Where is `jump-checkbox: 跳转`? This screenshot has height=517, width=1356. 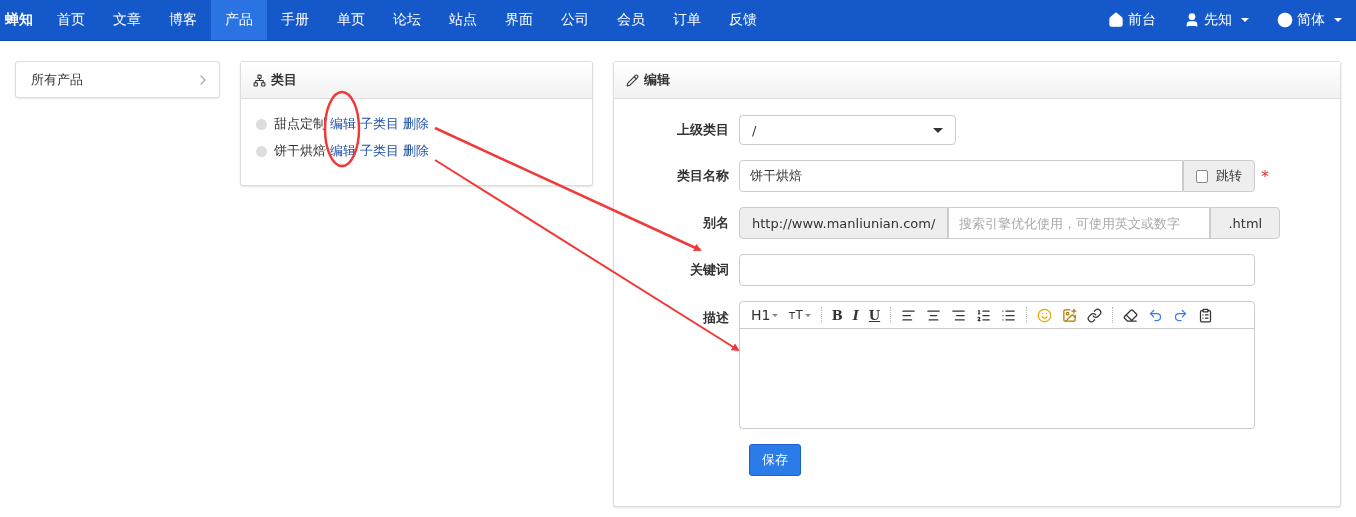
jump-checkbox: 跳转 is located at coordinates (1219, 176).